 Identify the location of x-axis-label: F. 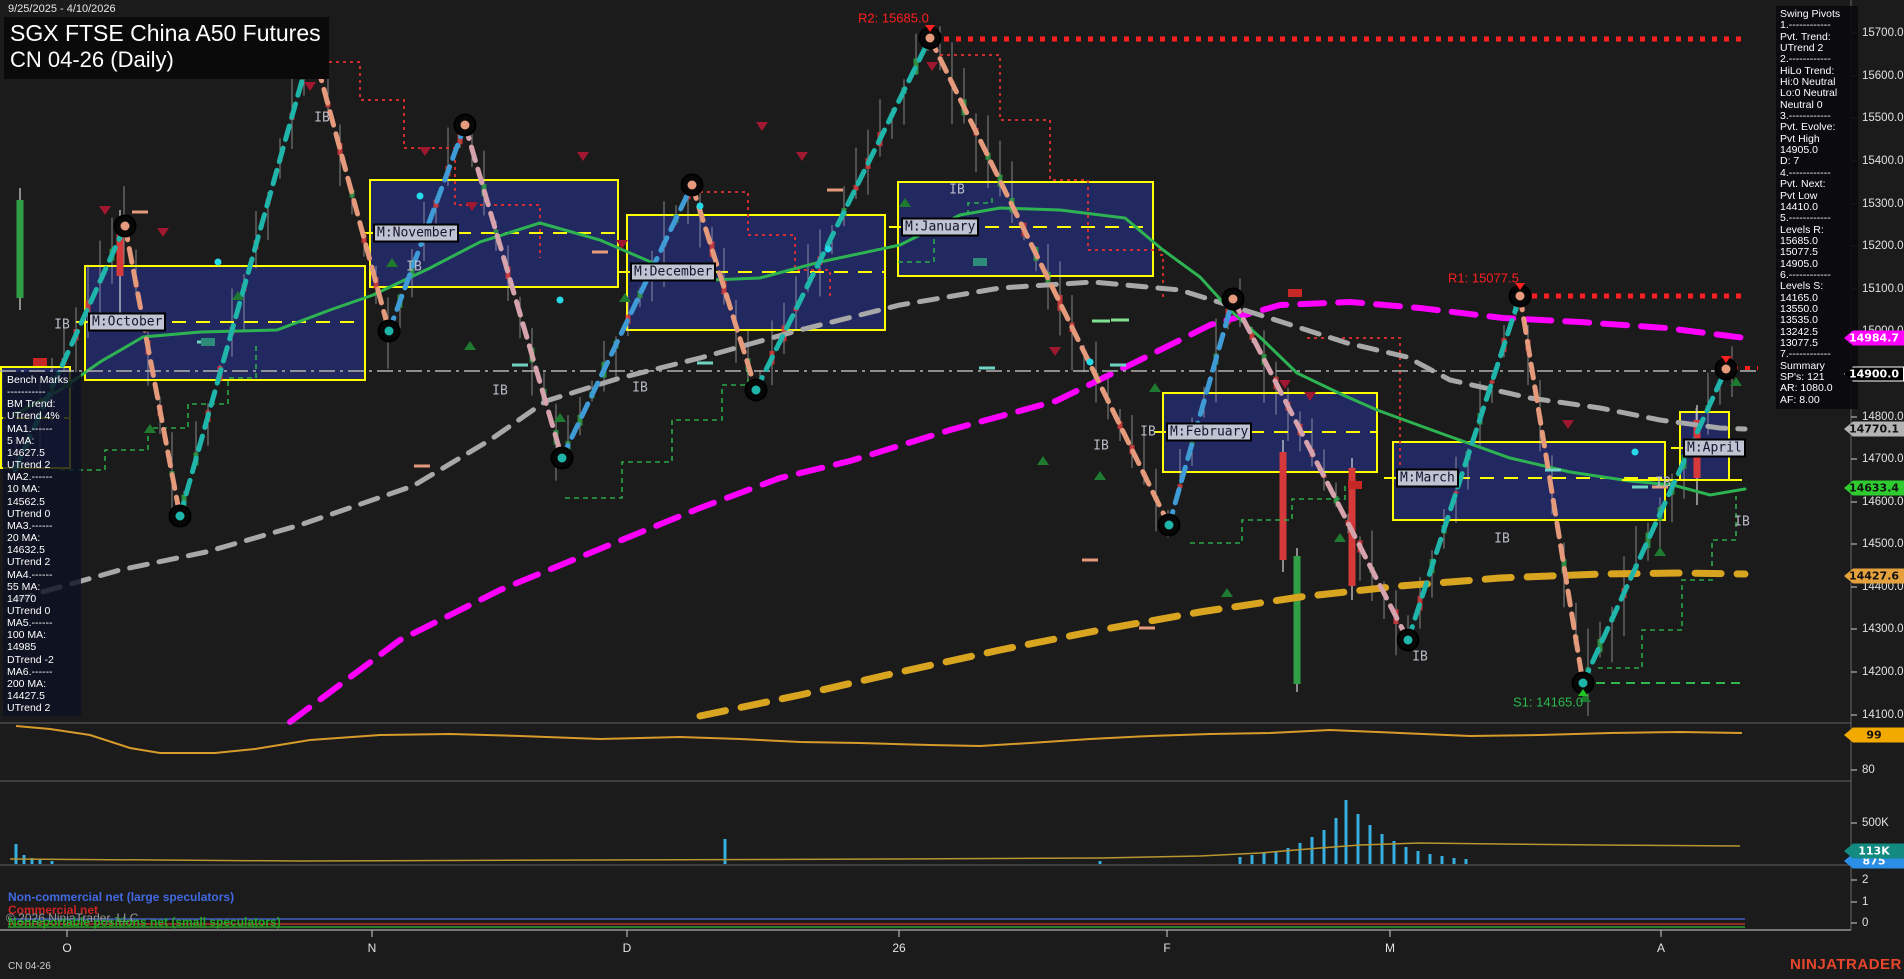
(1167, 948).